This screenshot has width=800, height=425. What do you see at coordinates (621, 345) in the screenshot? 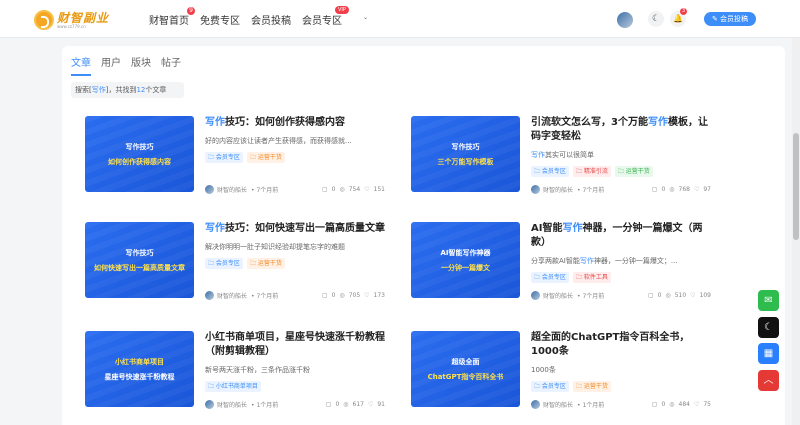
I see `article-title: 超全面的ChatGPT指令百科全书，1000条` at bounding box center [621, 345].